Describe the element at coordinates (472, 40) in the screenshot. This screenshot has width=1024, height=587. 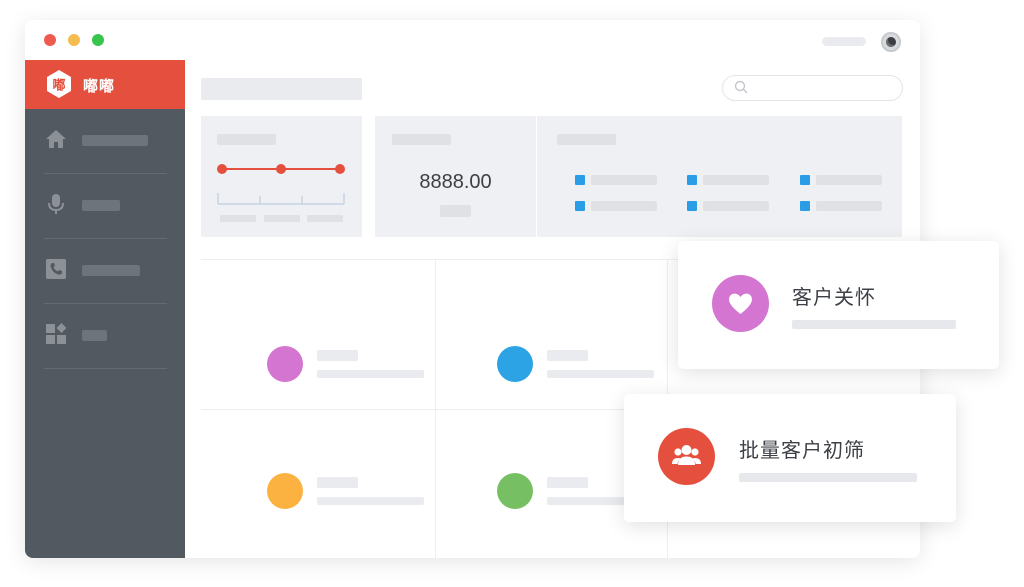
I see `title-bar` at that location.